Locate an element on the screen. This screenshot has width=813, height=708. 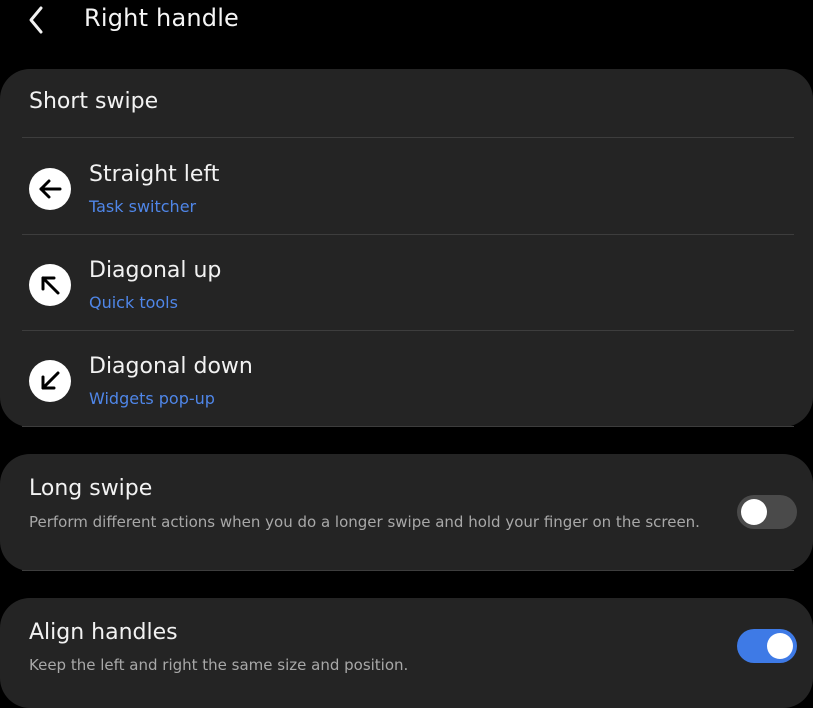
long-swipe-toggle is located at coordinates (767, 512).